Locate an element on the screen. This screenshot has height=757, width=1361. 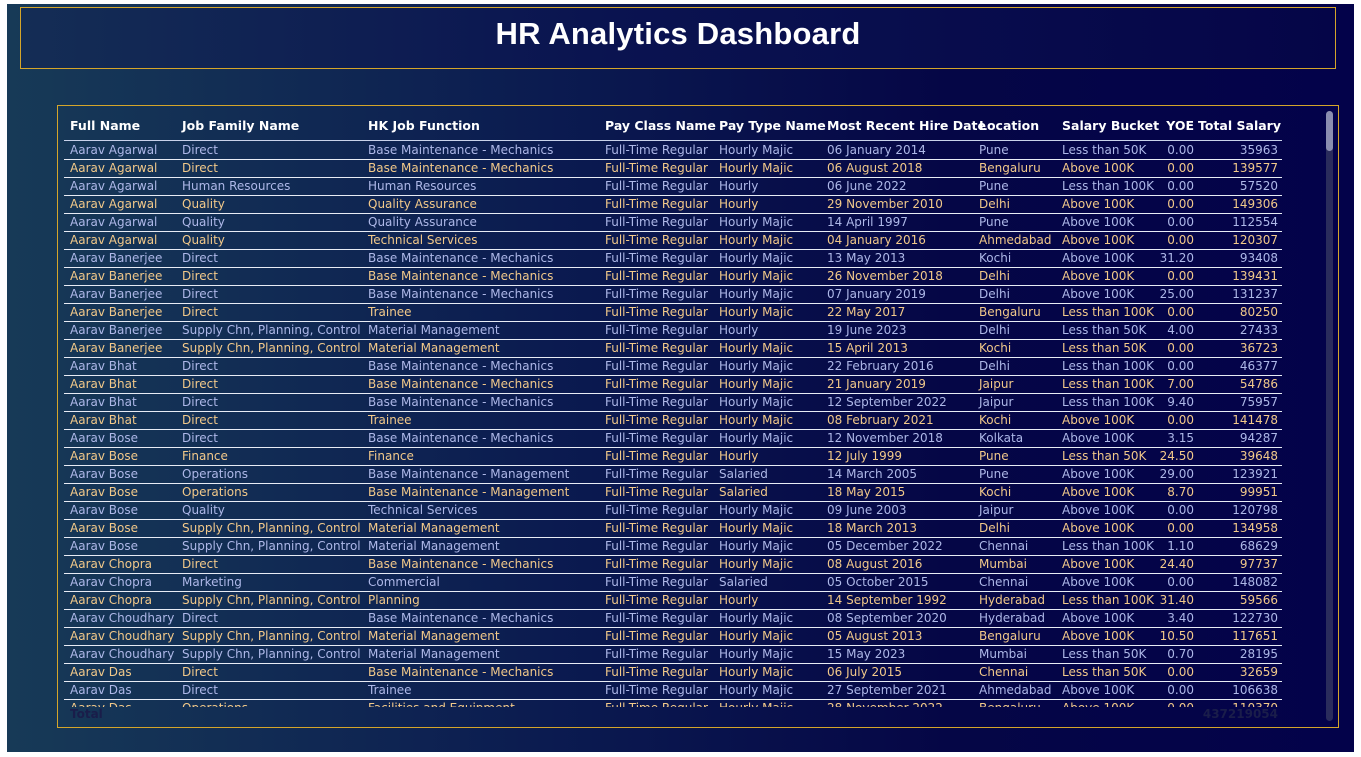
column-header-yoe: YOE is located at coordinates (1176, 125).